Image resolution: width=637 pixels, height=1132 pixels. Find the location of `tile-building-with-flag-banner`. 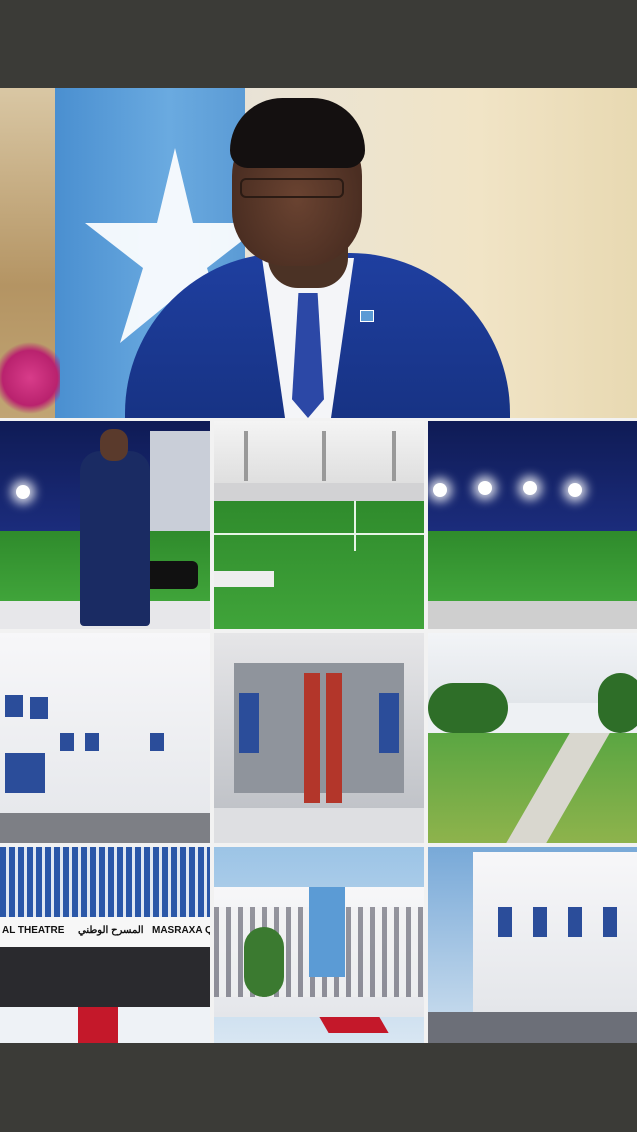

tile-building-with-flag-banner is located at coordinates (319, 945).